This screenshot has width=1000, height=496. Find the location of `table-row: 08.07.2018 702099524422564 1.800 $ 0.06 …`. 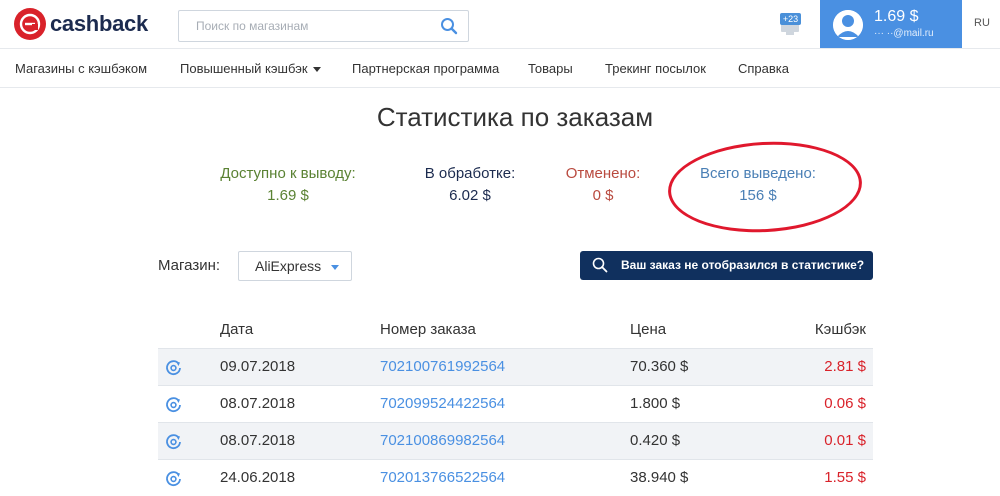

table-row: 08.07.2018 702099524422564 1.800 $ 0.06 … is located at coordinates (515, 404).